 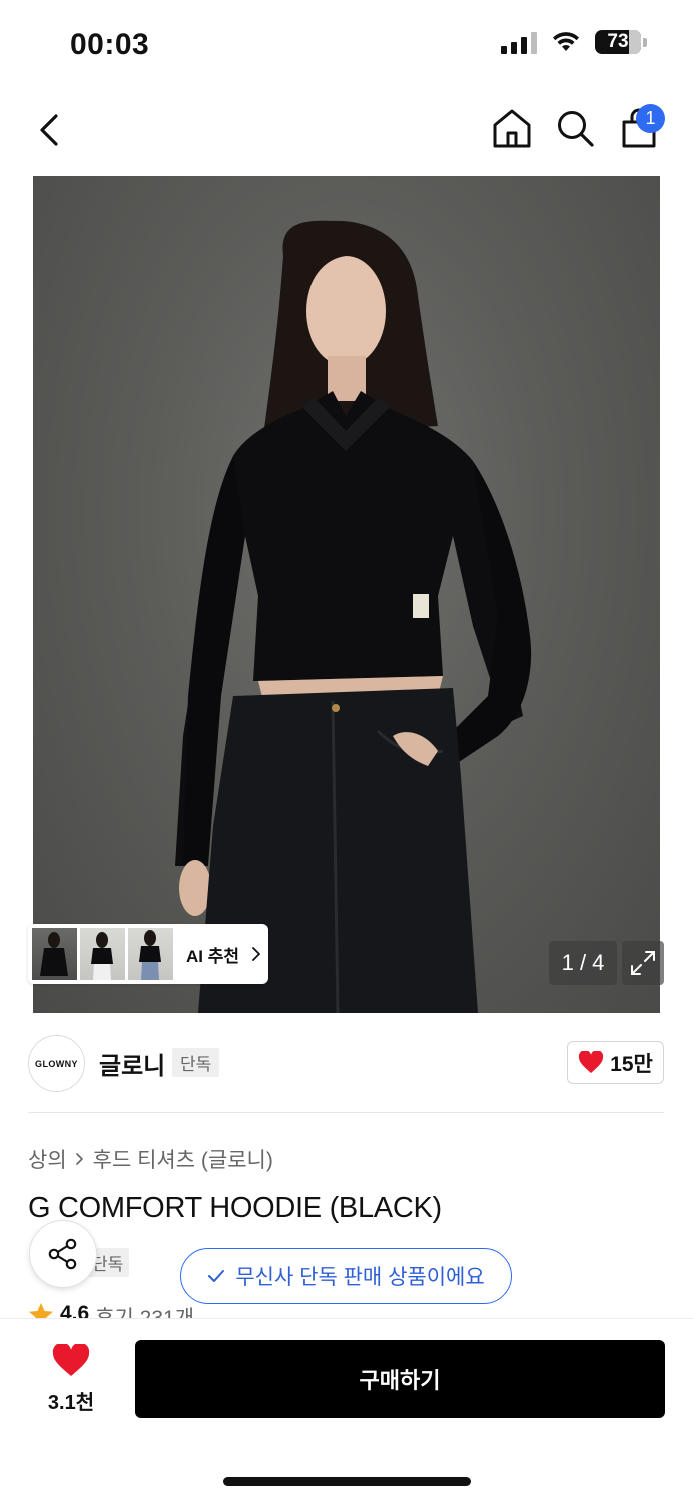 What do you see at coordinates (50, 130) in the screenshot?
I see `back-chevron-icon` at bounding box center [50, 130].